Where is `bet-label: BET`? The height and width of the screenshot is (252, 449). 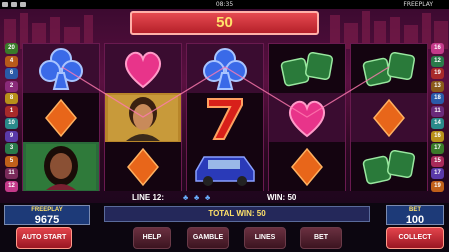 bet-label: BET is located at coordinates (415, 210).